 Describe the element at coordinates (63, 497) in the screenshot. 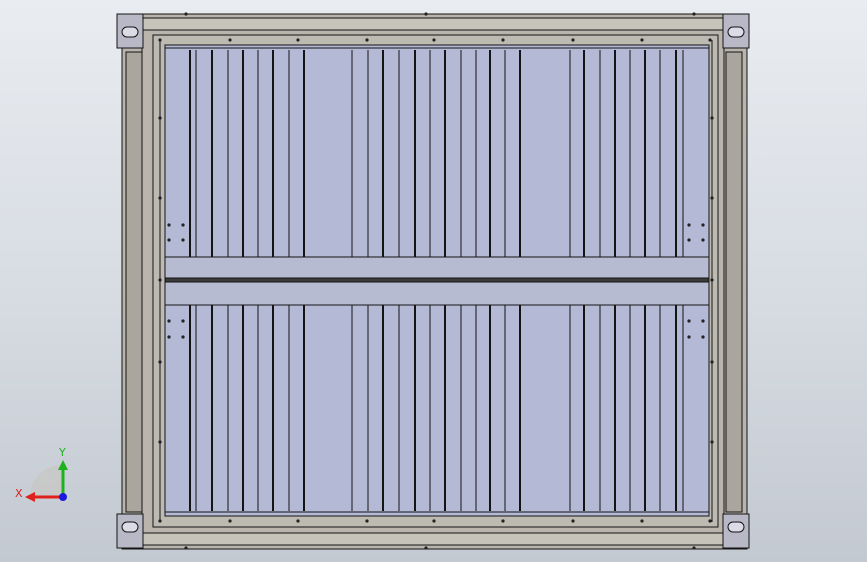

I see `z-axis-dot` at that location.